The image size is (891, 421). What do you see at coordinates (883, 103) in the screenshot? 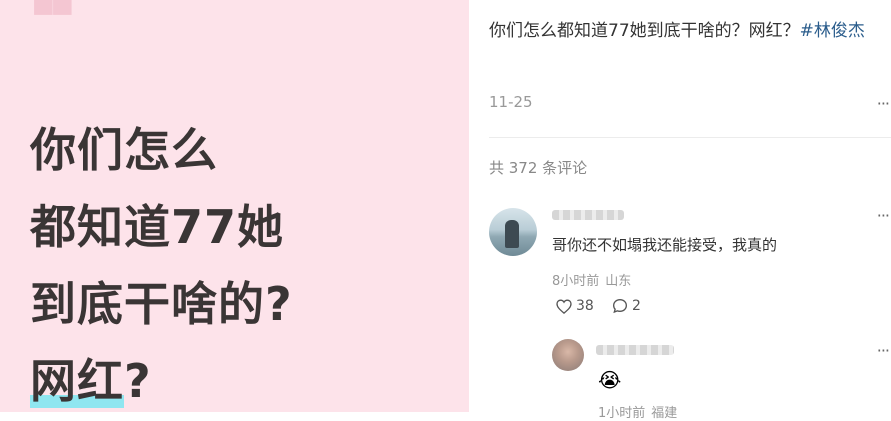
I see `post-more-icon: ···` at bounding box center [883, 103].